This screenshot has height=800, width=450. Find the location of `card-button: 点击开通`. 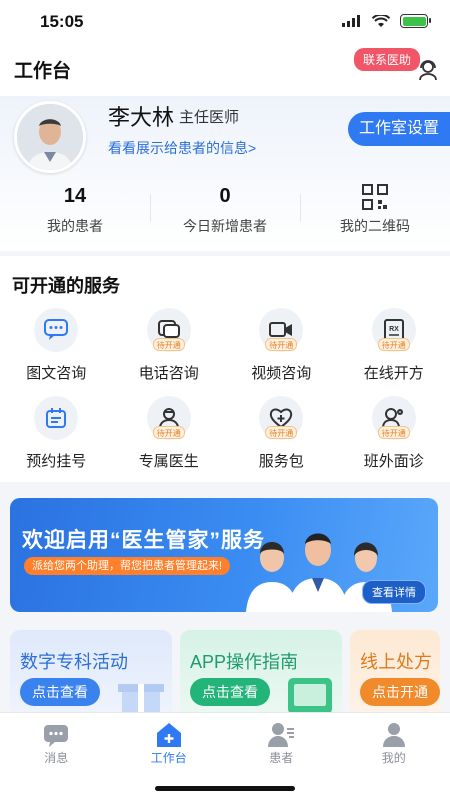

card-button: 点击开通 is located at coordinates (400, 692).